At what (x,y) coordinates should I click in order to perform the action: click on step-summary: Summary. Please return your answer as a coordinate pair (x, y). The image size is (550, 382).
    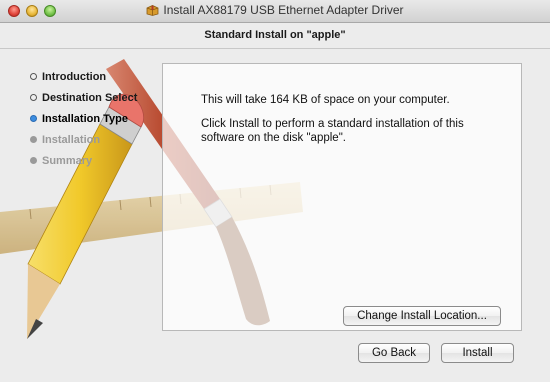
    Looking at the image, I should click on (83, 164).